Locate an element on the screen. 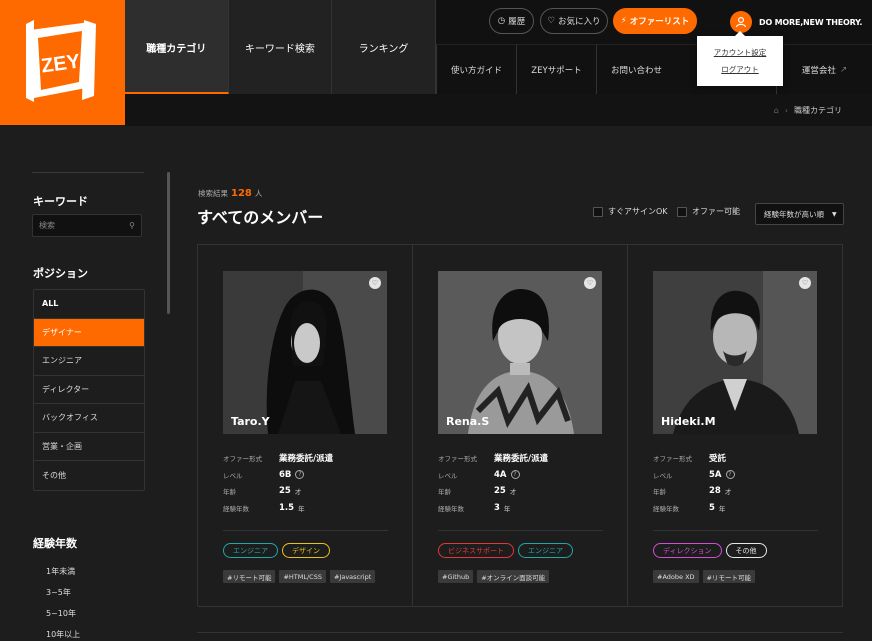 Image resolution: width=872 pixels, height=641 pixels. logout-link: ログアウト is located at coordinates (740, 69).